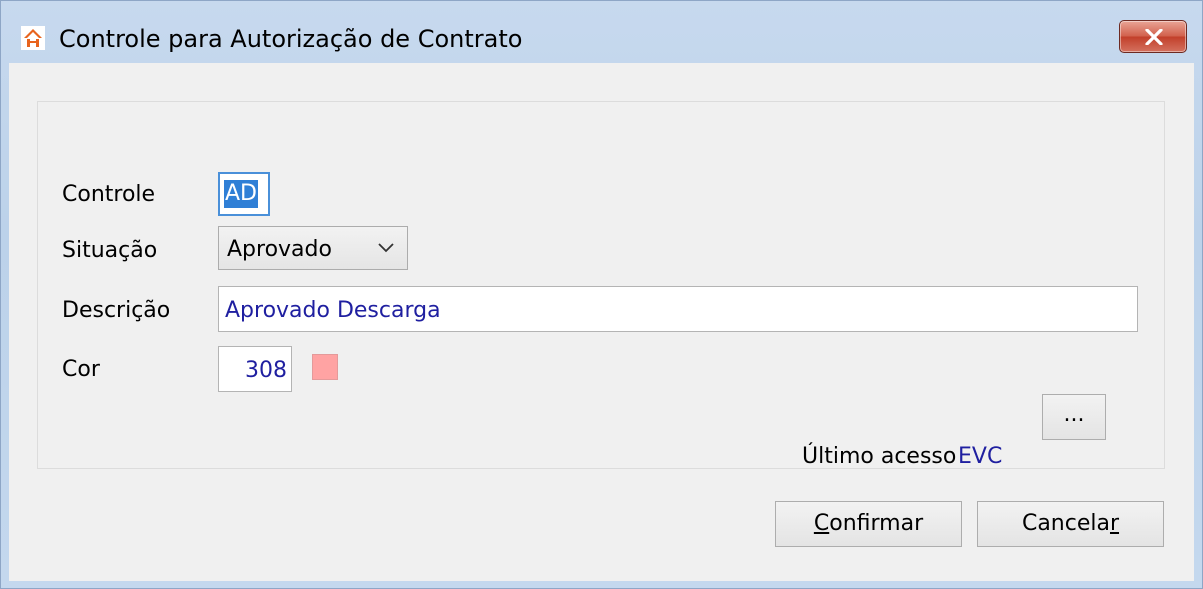 The width and height of the screenshot is (1203, 589). I want to click on situacao-value: Aprovado, so click(279, 249).